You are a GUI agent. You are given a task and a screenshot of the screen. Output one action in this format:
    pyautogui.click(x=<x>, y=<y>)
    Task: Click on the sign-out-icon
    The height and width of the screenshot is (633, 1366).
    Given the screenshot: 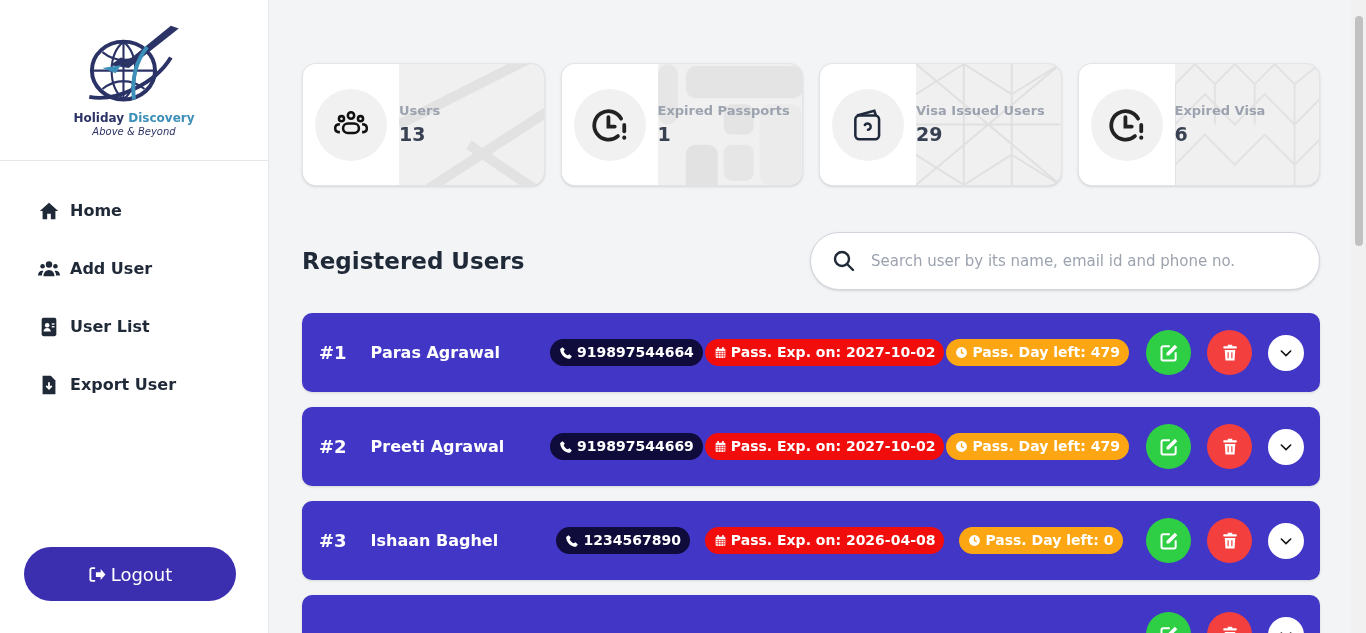 What is the action you would take?
    pyautogui.click(x=97, y=574)
    